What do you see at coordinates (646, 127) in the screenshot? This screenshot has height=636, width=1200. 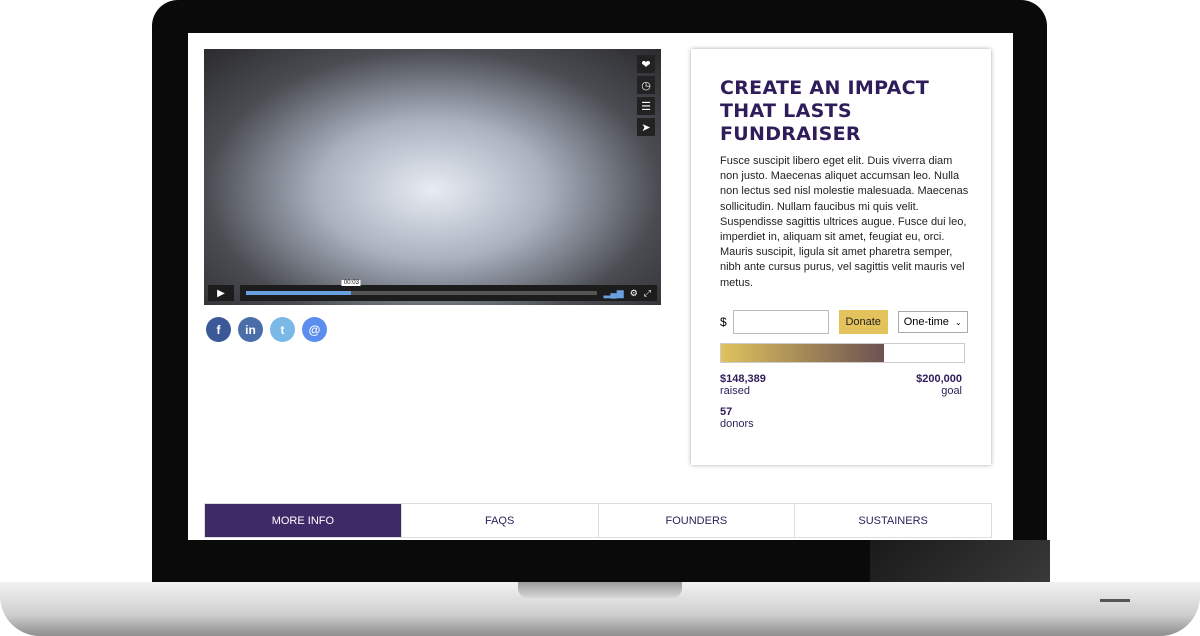 I see `send-icon: ➤` at bounding box center [646, 127].